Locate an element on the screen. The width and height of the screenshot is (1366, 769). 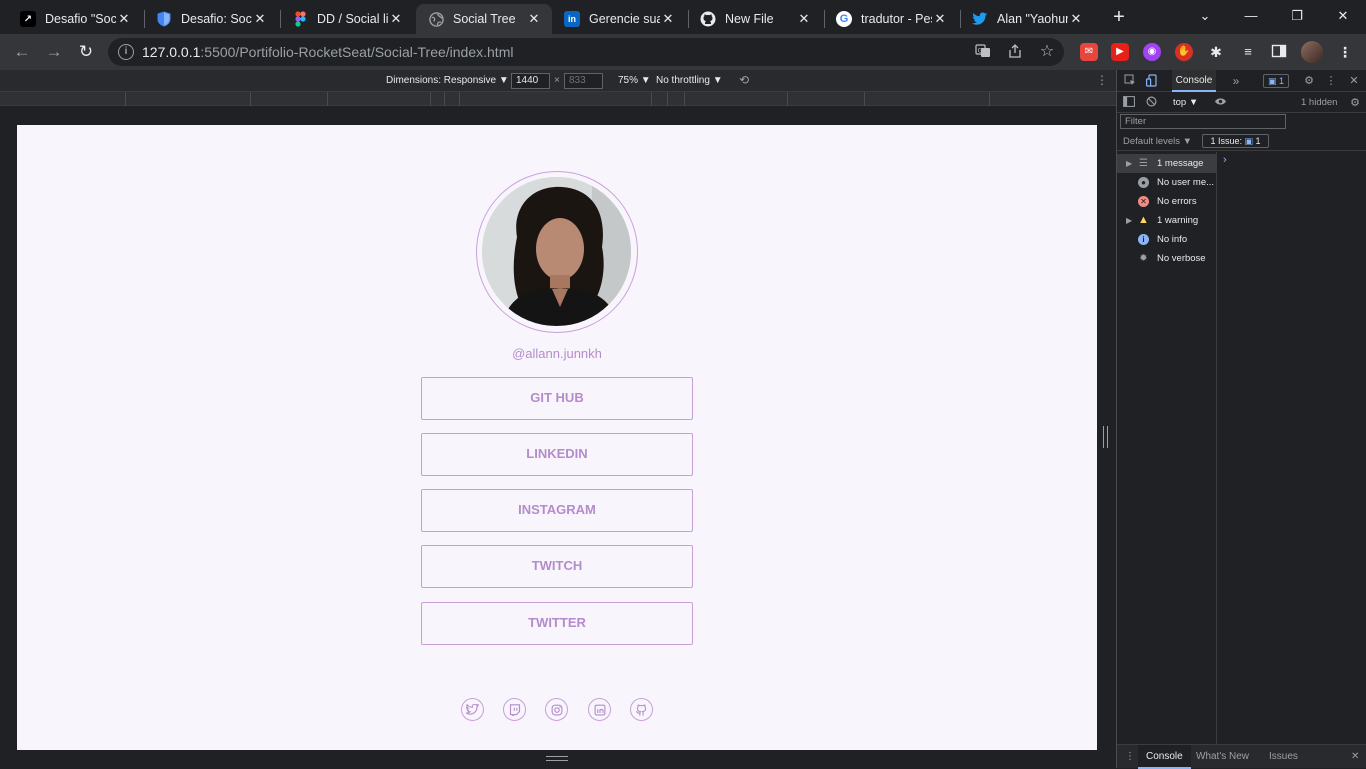
drawer-menu-icon: ⋮ is located at coordinates (1130, 756).